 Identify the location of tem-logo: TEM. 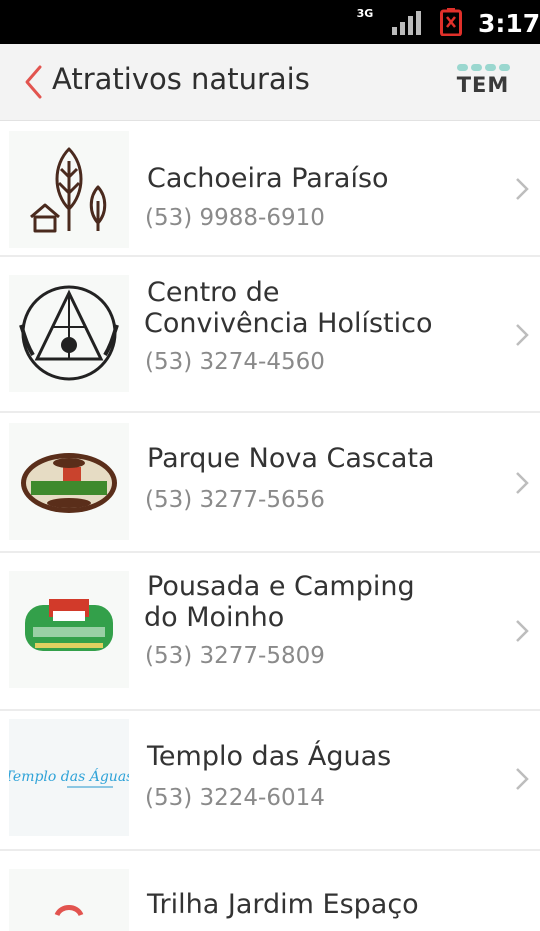
(483, 84).